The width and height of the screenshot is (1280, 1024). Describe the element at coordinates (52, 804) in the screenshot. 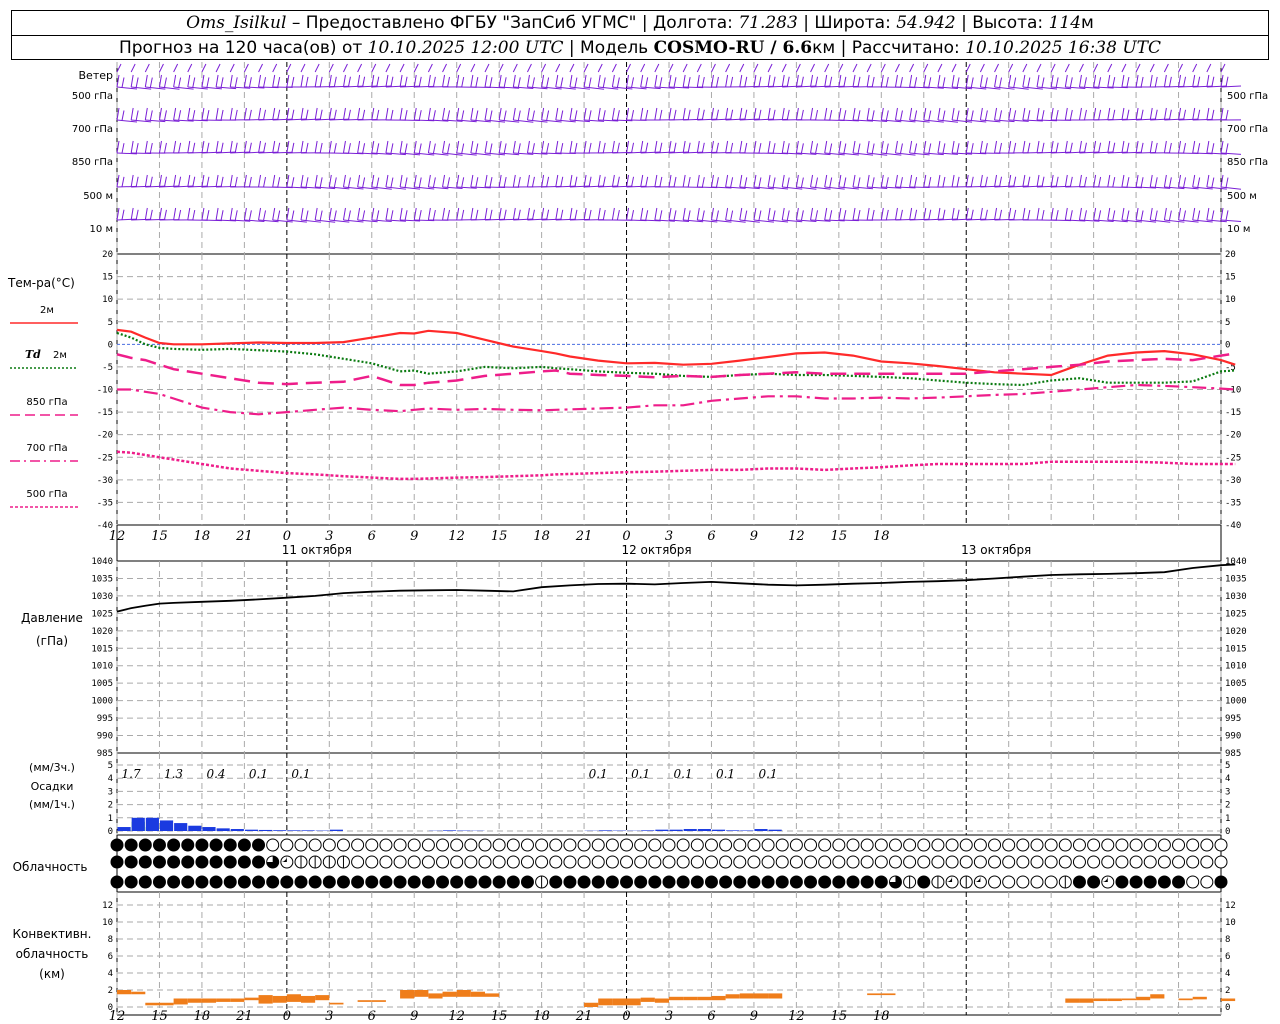

I see `precip-unit-1h: (мм/1ч.)` at that location.